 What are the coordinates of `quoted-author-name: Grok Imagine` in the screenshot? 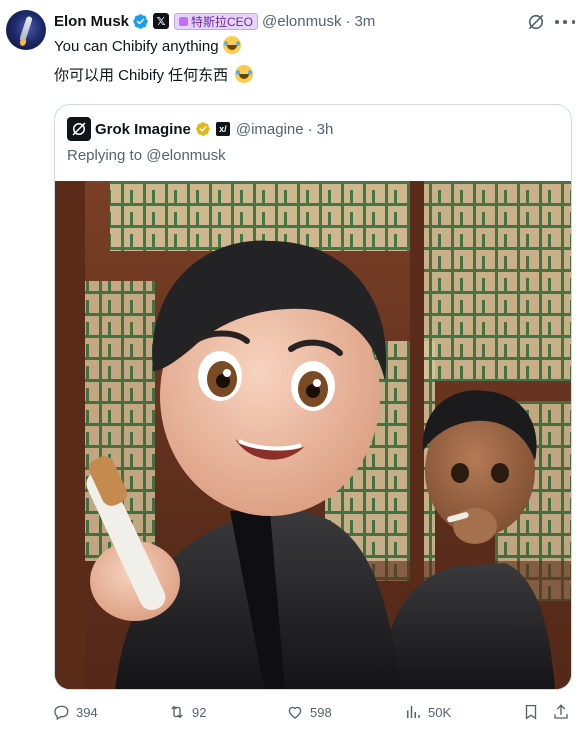 It's located at (143, 129).